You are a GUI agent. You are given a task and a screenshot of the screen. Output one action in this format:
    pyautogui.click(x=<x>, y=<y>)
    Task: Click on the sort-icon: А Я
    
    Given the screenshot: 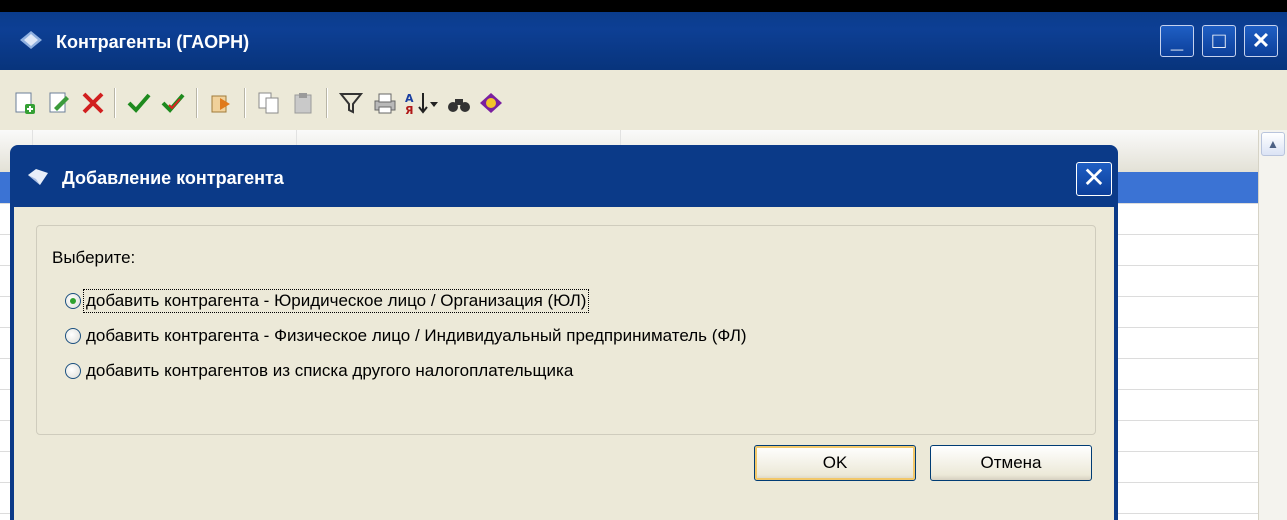 What is the action you would take?
    pyautogui.click(x=417, y=103)
    